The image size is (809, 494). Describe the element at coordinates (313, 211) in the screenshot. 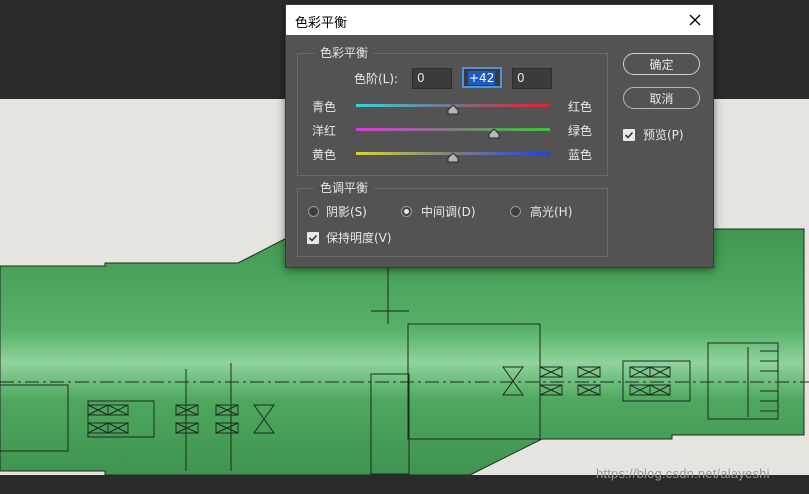

I see `shadows-radio` at that location.